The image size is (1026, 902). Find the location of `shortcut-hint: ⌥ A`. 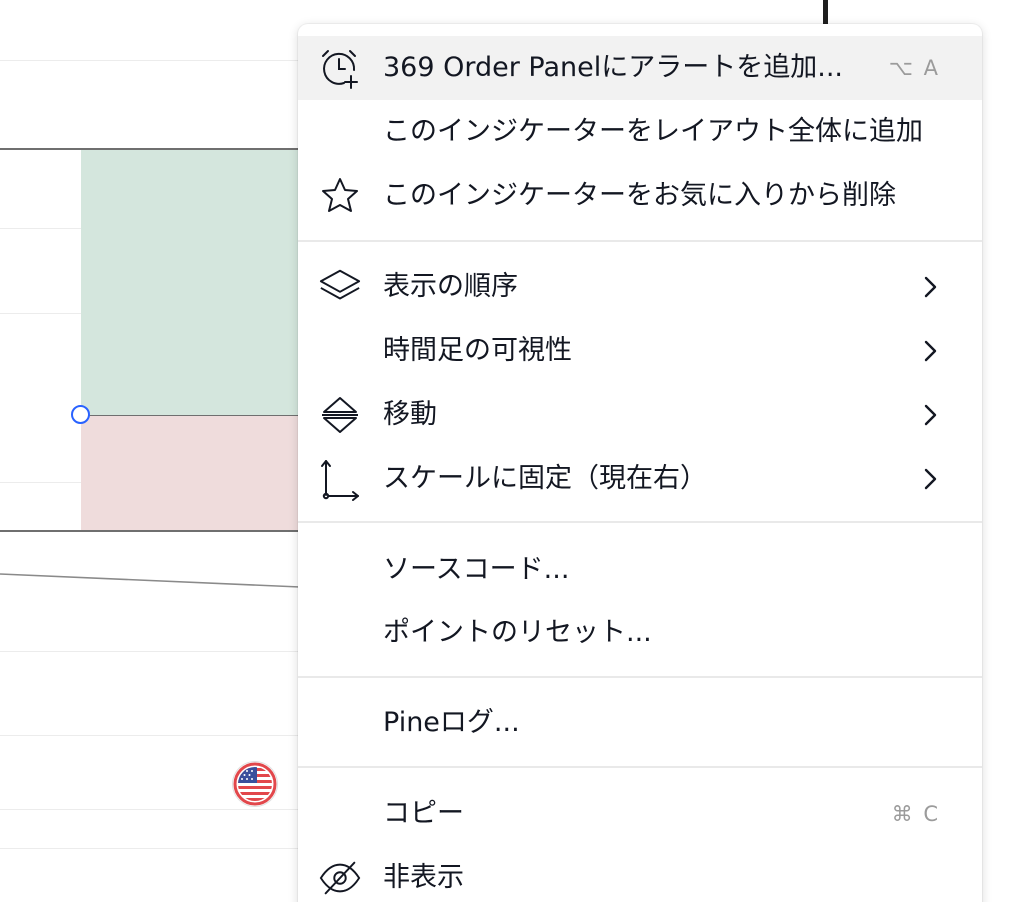

shortcut-hint: ⌥ A is located at coordinates (914, 68).